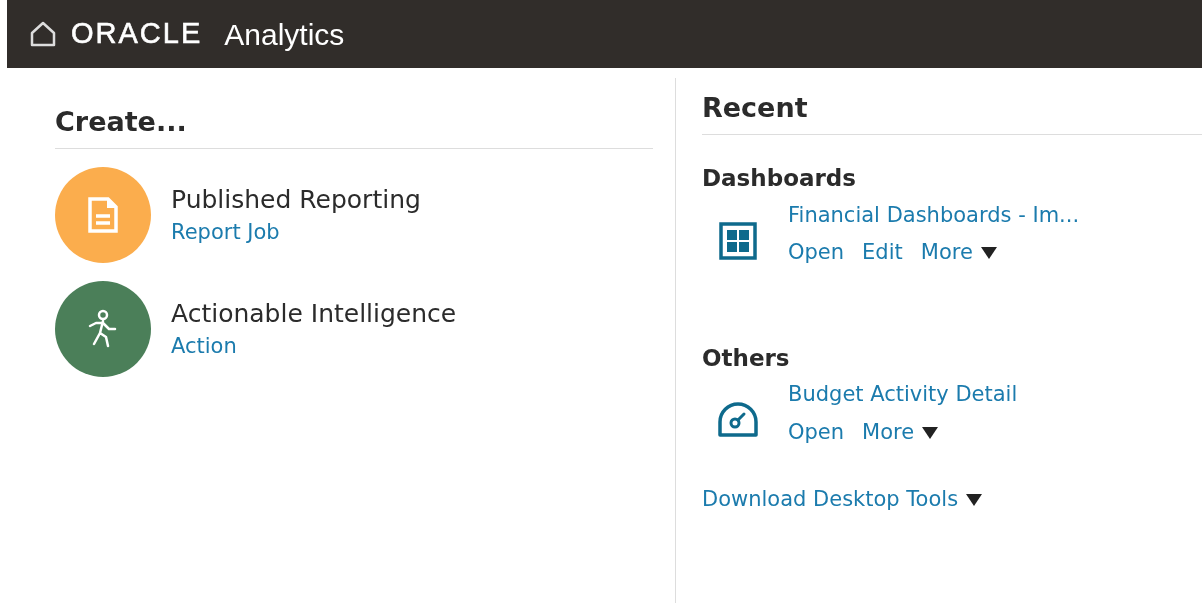  What do you see at coordinates (137, 34) in the screenshot?
I see `oracle-logo: ORACLE` at bounding box center [137, 34].